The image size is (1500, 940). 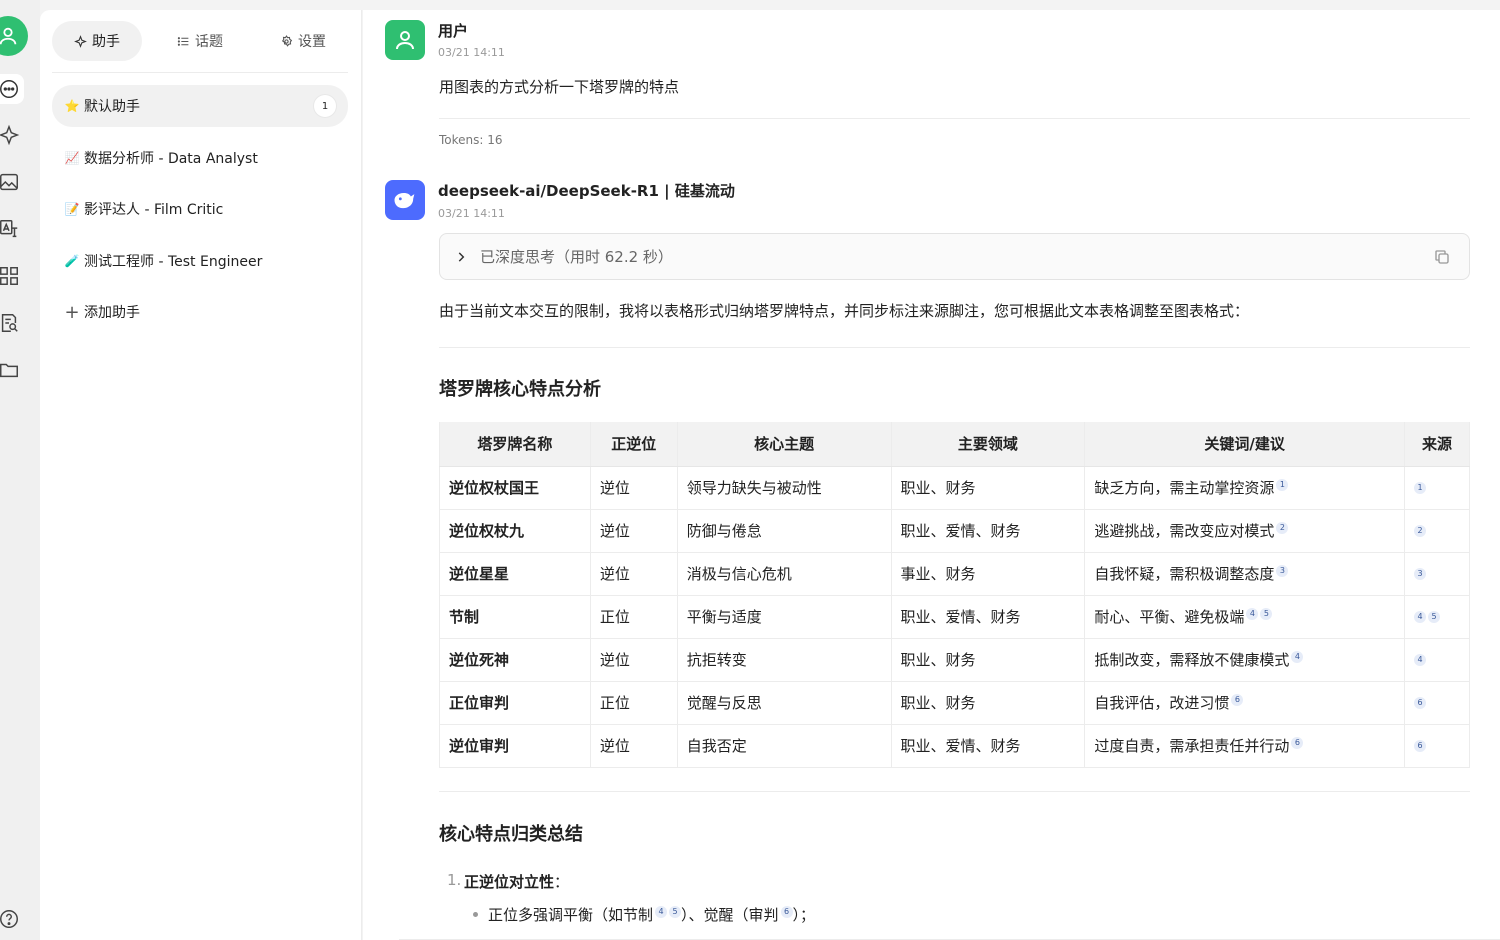 I want to click on tab-topics: 话题, so click(x=200, y=41).